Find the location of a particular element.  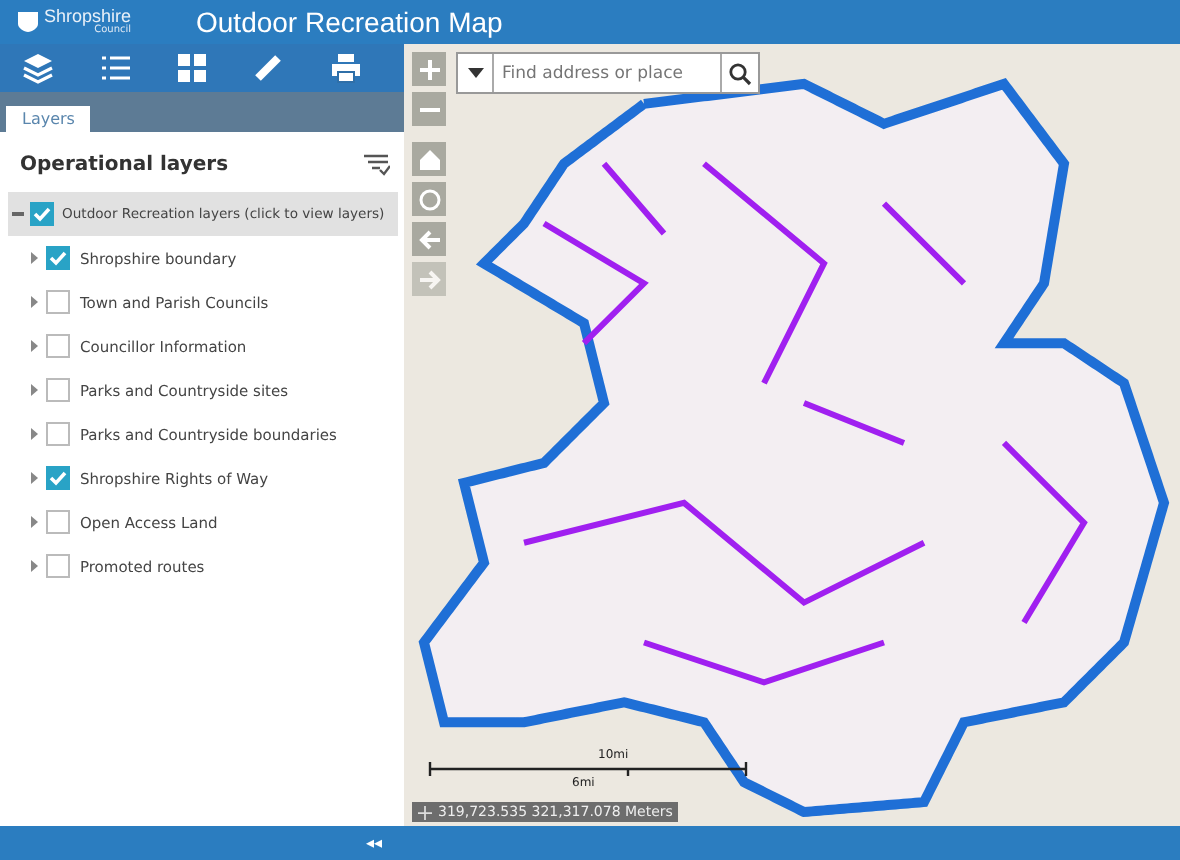

layers-tab: Layers is located at coordinates (48, 119).